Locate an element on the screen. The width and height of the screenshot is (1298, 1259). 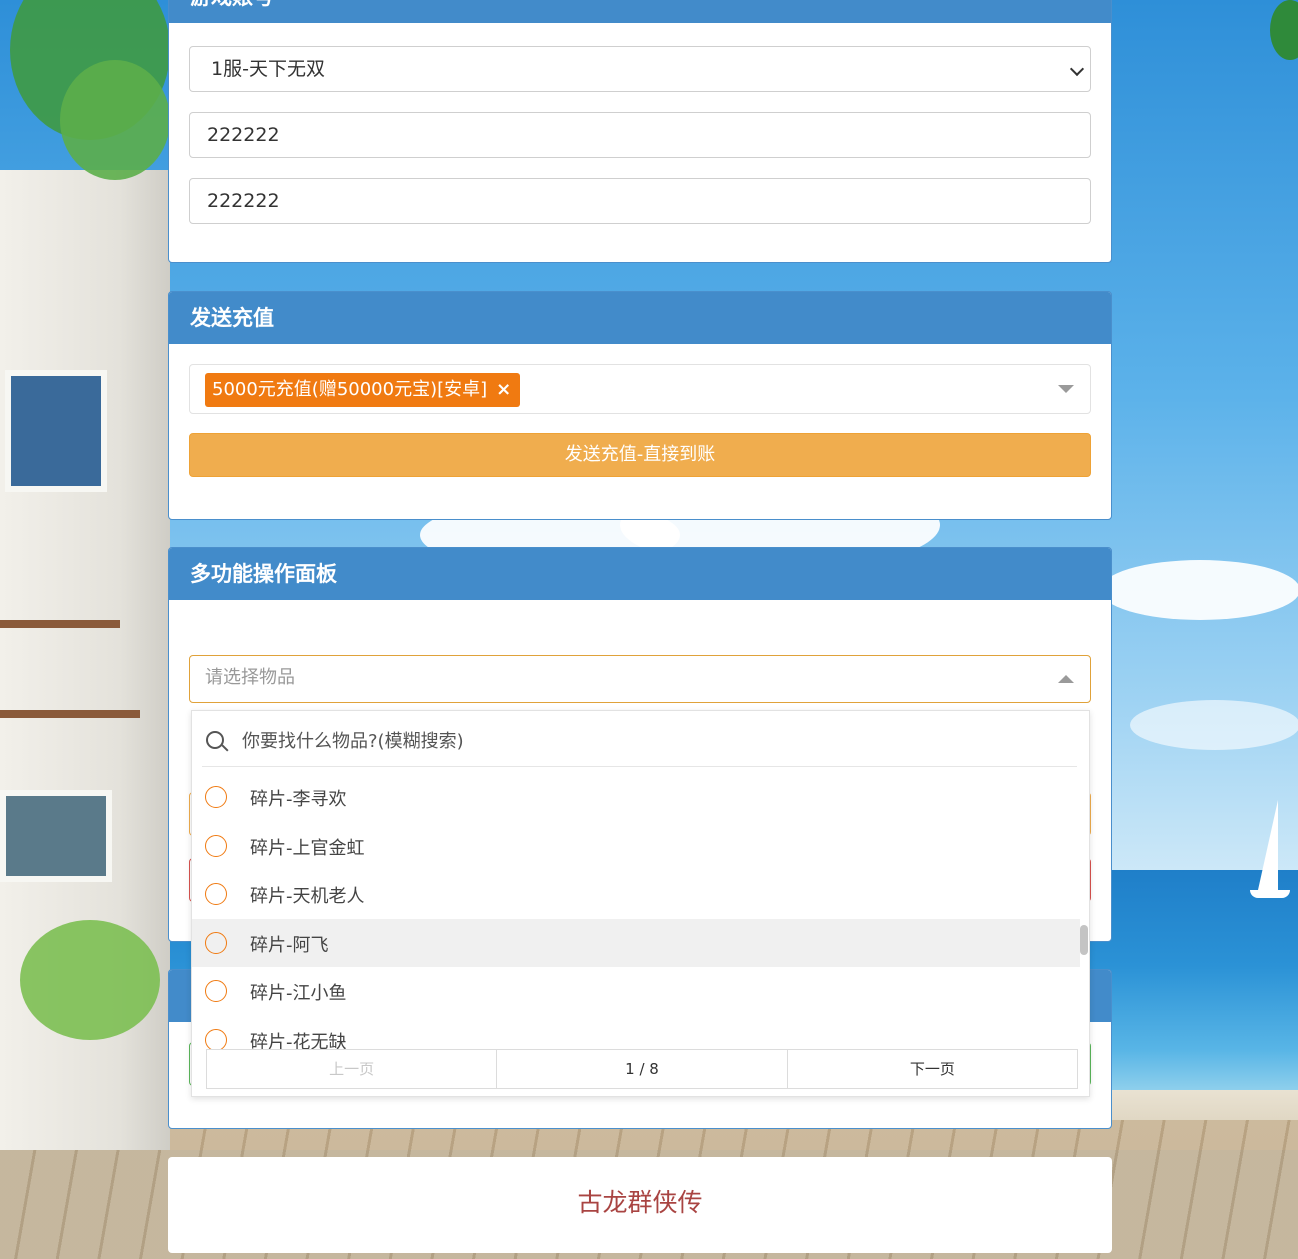
panel-title: 多功能操作面板 is located at coordinates (640, 574).